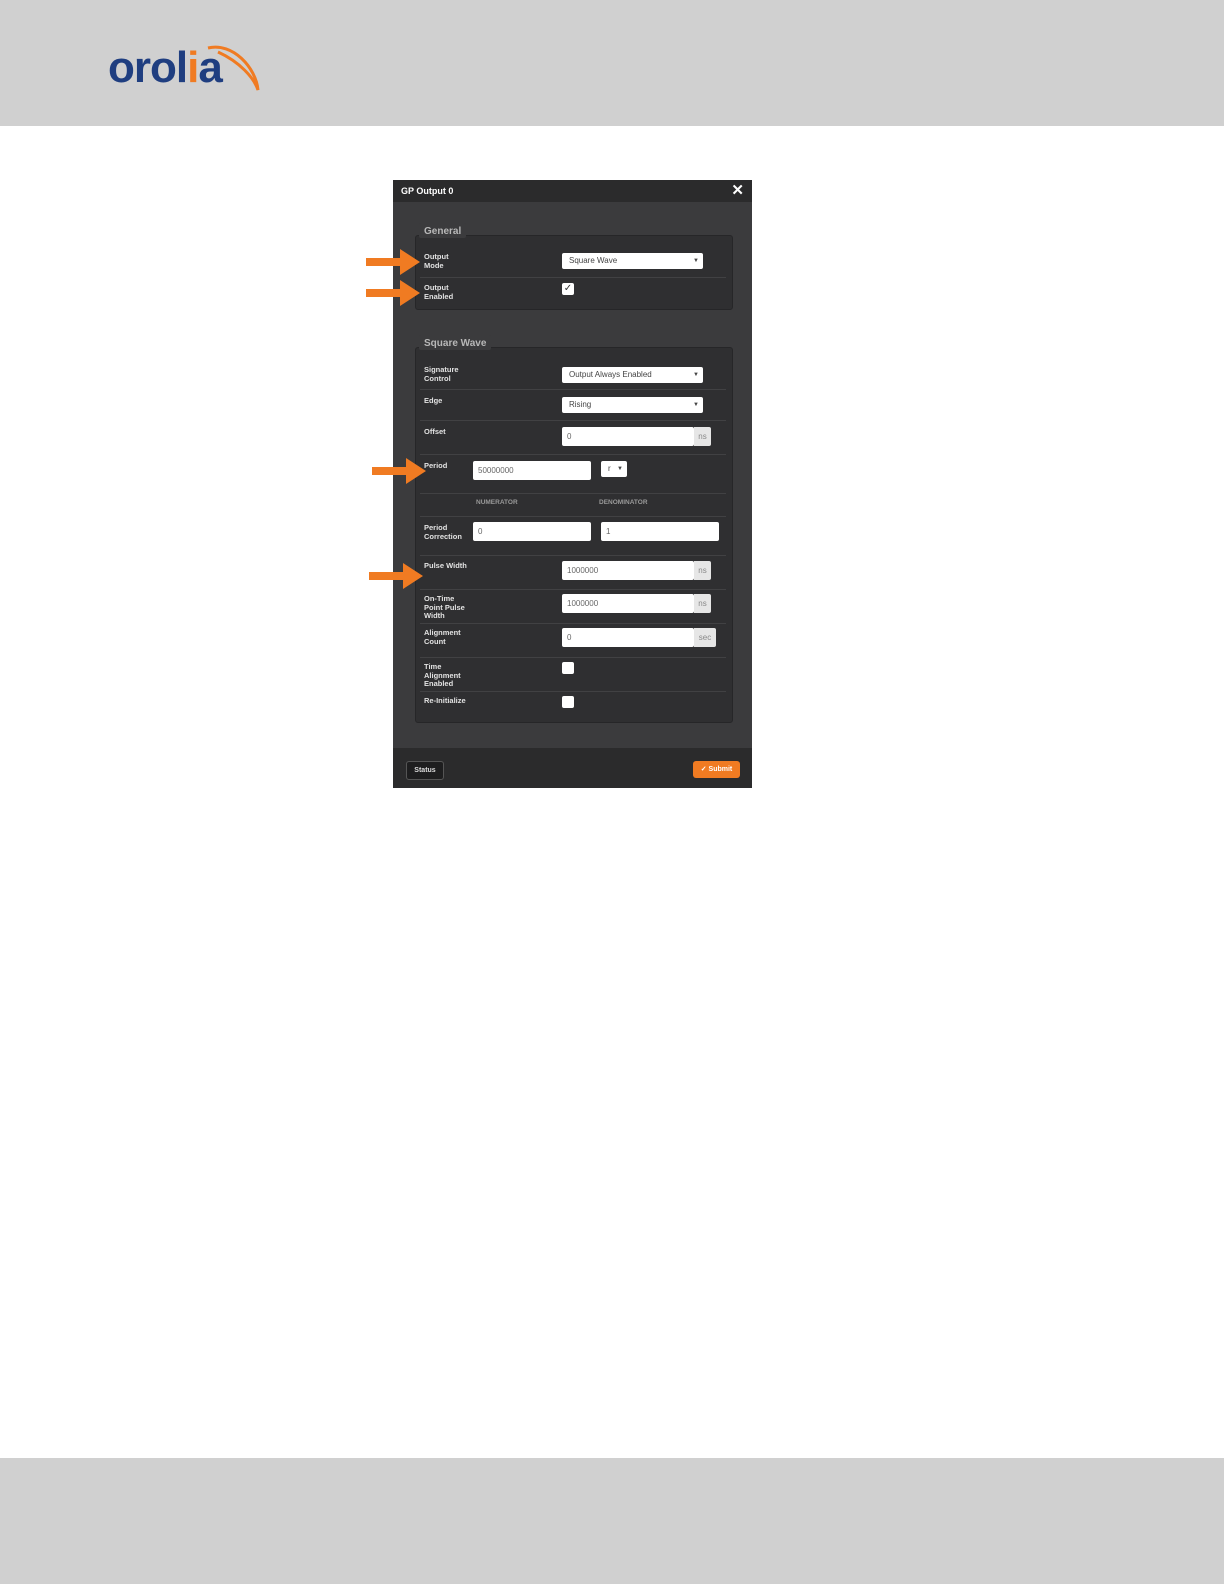  I want to click on signature-control-label: Signature Control, so click(441, 374).